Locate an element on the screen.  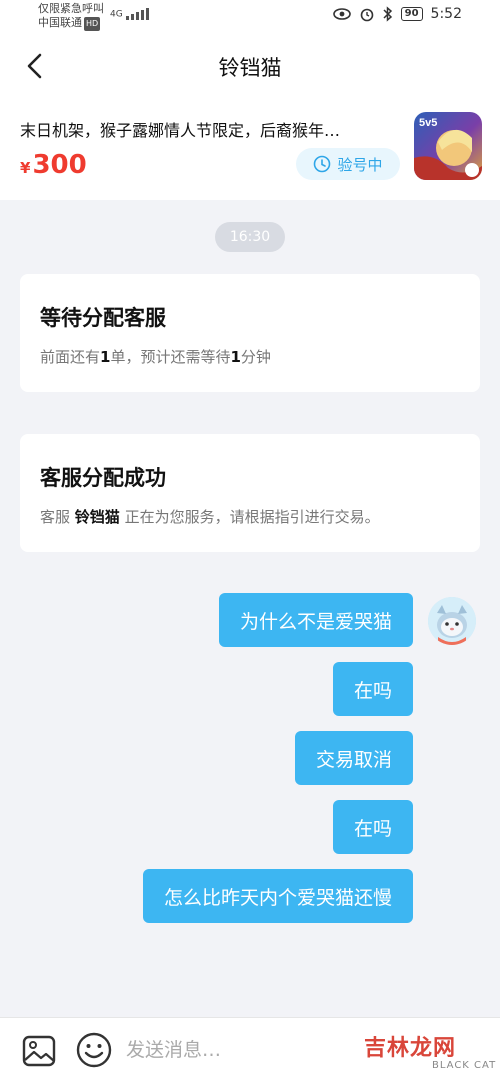
status-badge: 验号中 is located at coordinates (348, 164).